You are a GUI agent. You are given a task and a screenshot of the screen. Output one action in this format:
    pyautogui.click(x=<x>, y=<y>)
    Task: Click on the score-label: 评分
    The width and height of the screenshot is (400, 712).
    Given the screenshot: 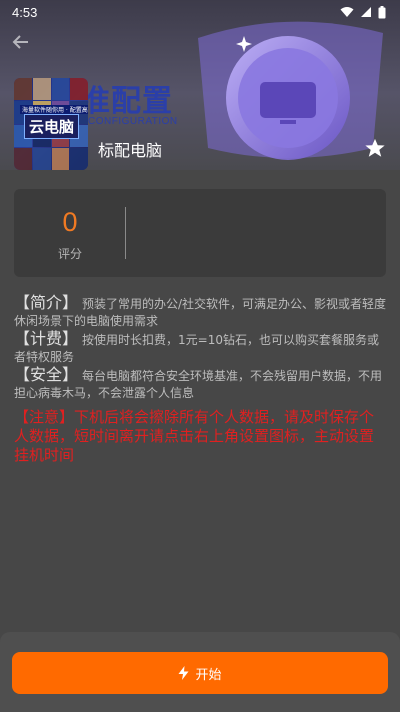 What is the action you would take?
    pyautogui.click(x=69, y=254)
    